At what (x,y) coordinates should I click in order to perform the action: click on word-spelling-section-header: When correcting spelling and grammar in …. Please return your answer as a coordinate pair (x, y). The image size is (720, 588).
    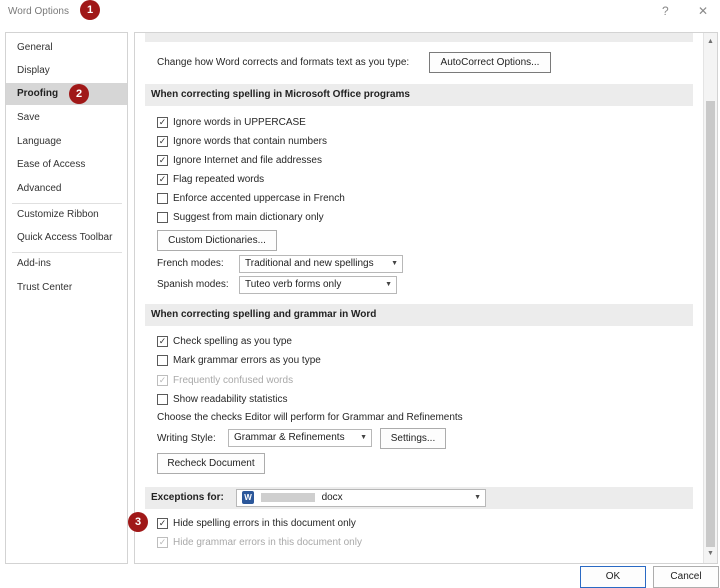
    Looking at the image, I should click on (419, 315).